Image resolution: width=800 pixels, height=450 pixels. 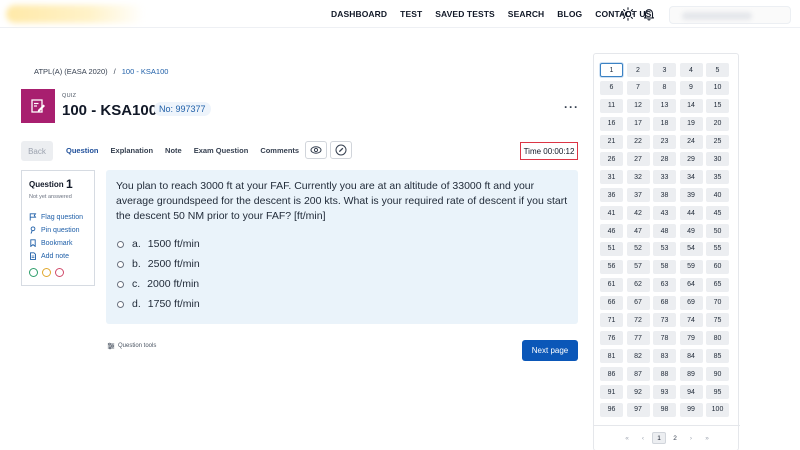 I want to click on tab-exam-question: Exam Question, so click(x=221, y=150).